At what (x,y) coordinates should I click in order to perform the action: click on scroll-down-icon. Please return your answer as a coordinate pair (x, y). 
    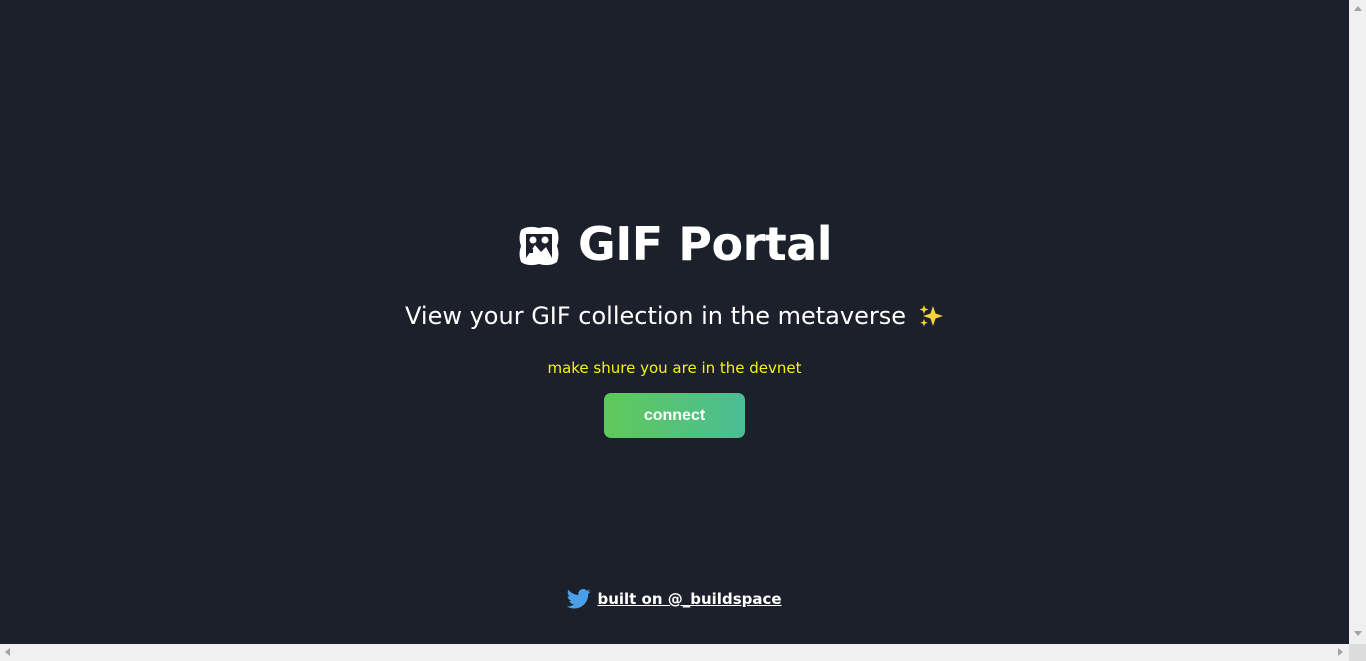
    Looking at the image, I should click on (1358, 633).